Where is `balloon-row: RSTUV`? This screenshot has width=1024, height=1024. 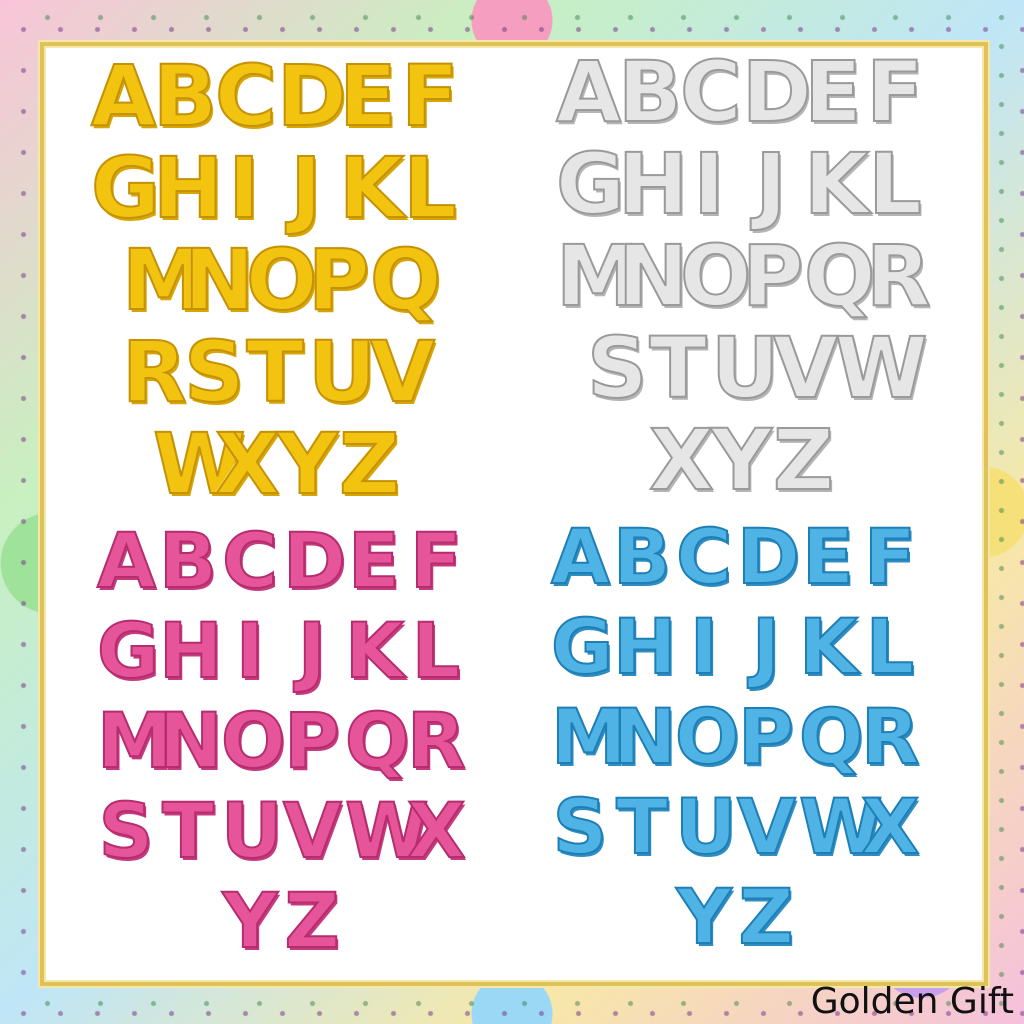 balloon-row: RSTUV is located at coordinates (278, 372).